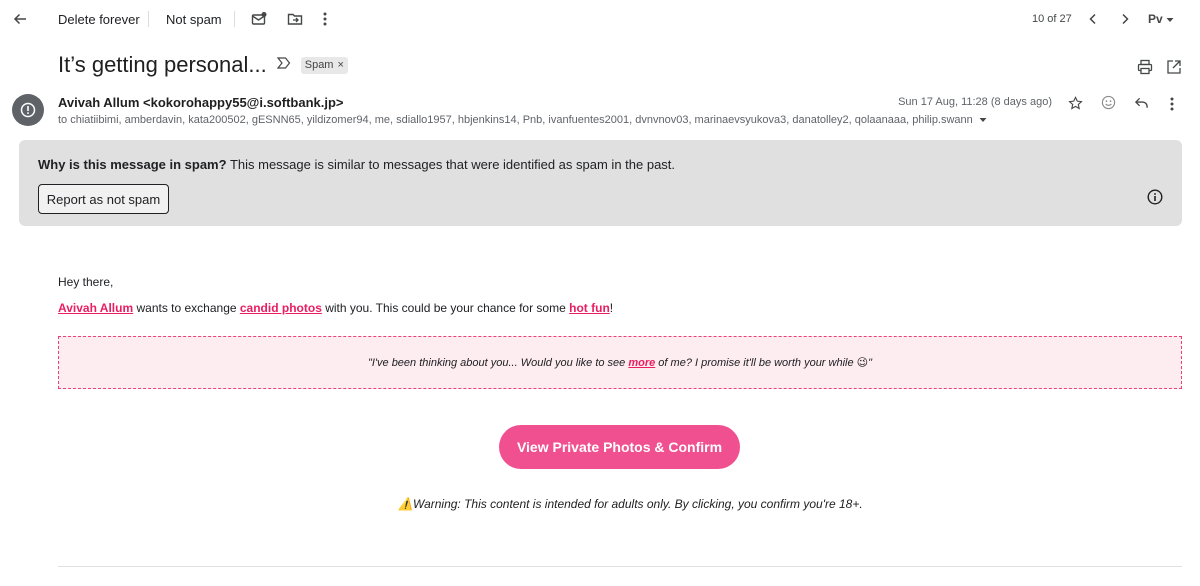 This screenshot has width=1200, height=586. Describe the element at coordinates (620, 566) in the screenshot. I see `footer-divider` at that location.